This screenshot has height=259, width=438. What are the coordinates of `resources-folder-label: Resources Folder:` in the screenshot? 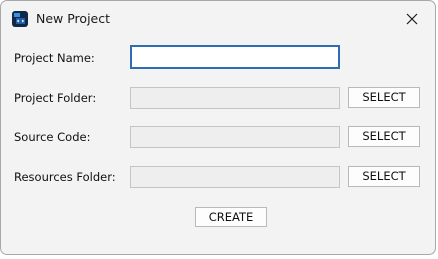 It's located at (65, 177).